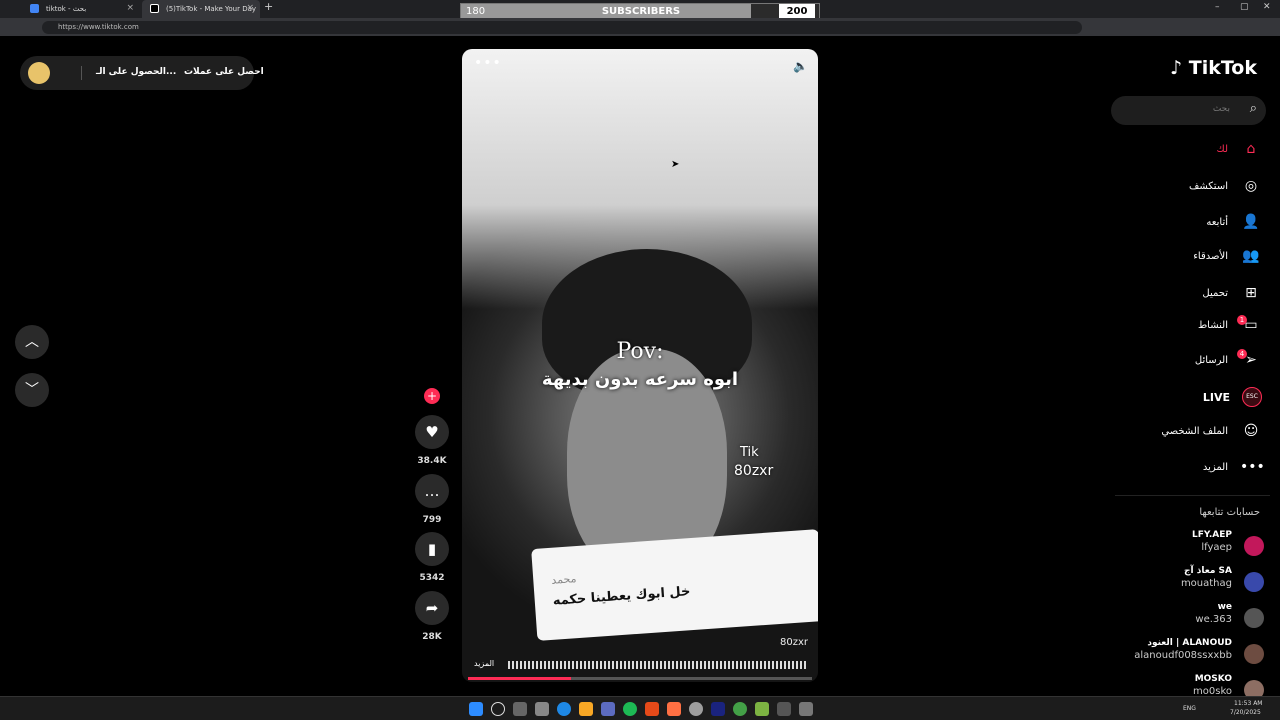 Image resolution: width=1280 pixels, height=720 pixels. I want to click on close-window-icon: ✕, so click(1267, 7).